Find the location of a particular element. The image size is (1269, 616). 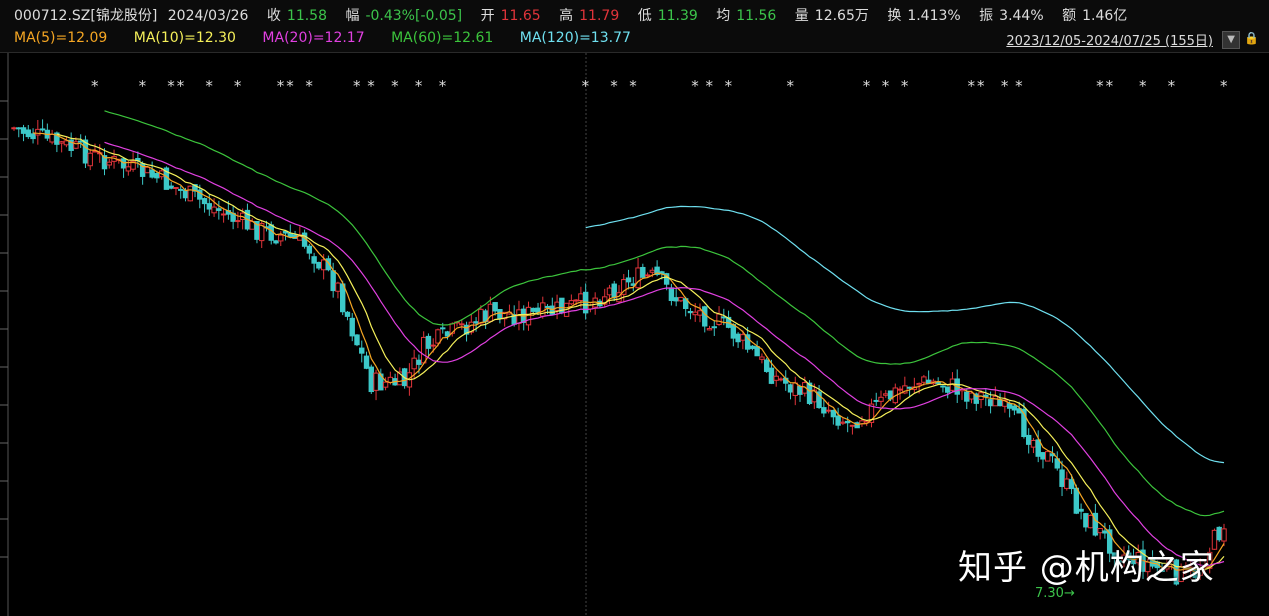

amplitude-value: 3.44% is located at coordinates (1021, 16).